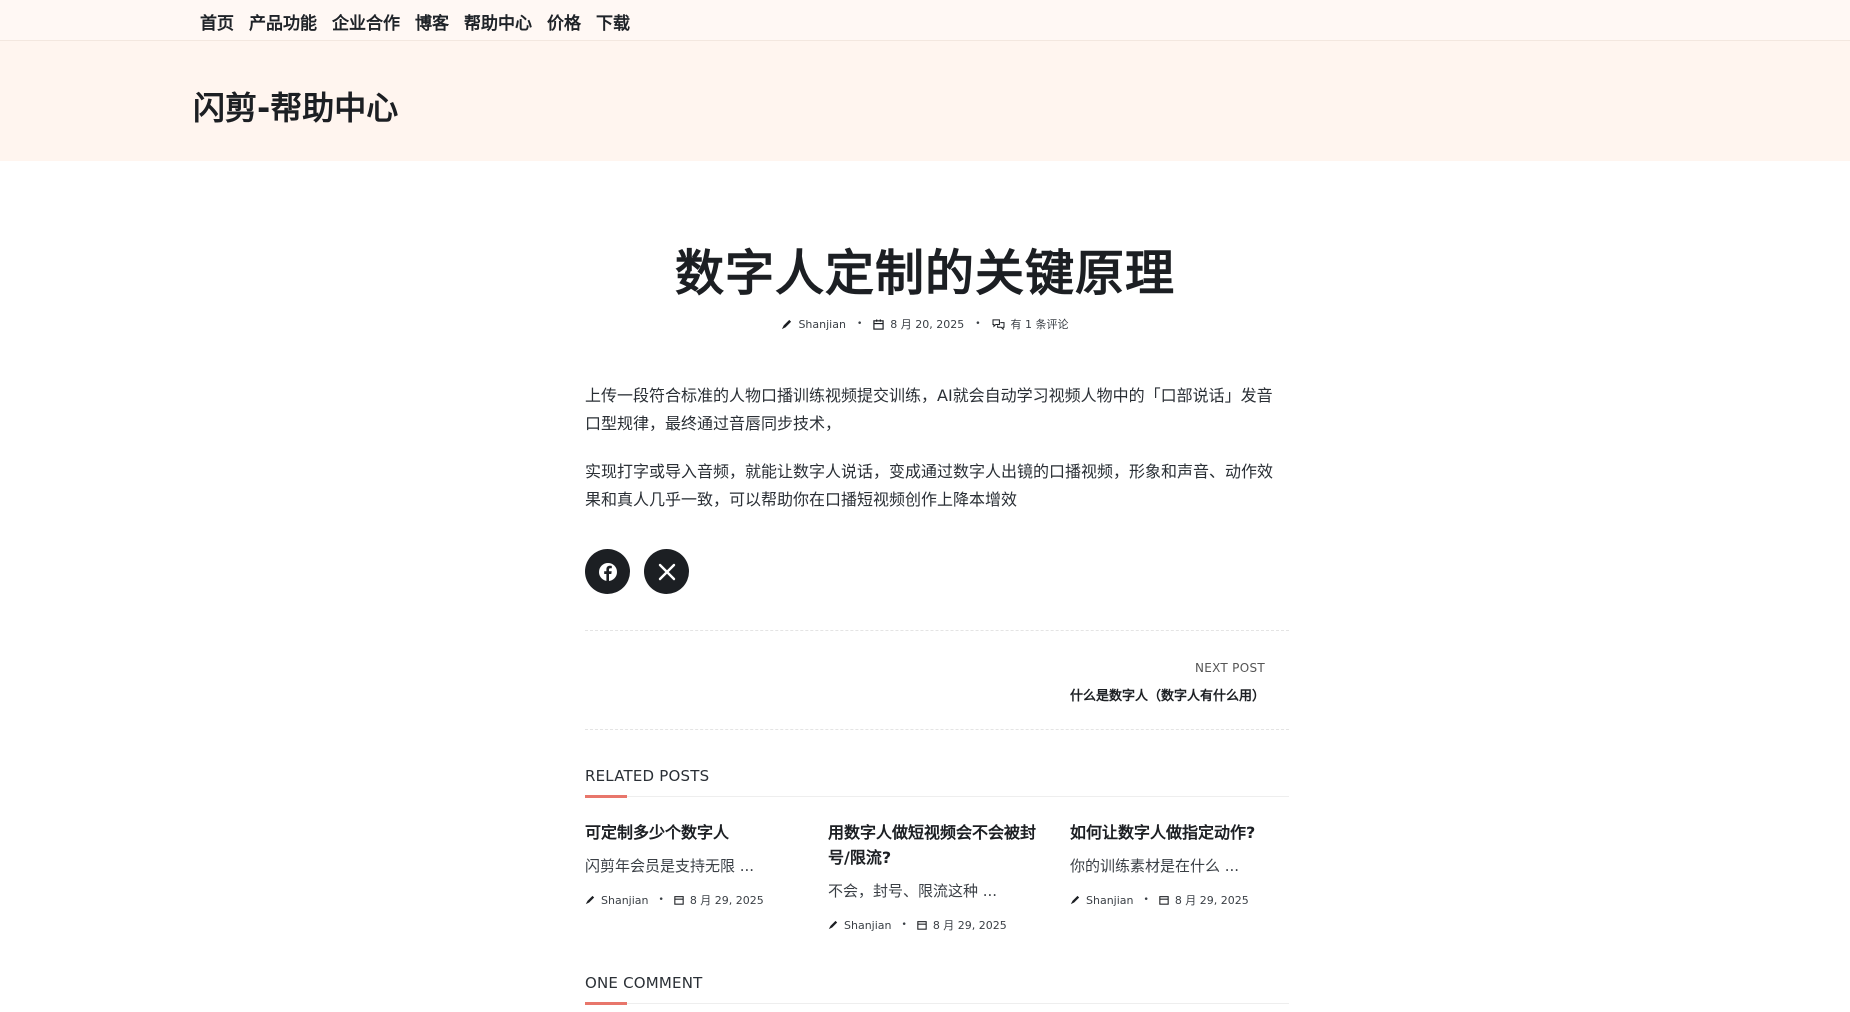 This screenshot has width=1850, height=1012. What do you see at coordinates (927, 324) in the screenshot?
I see `post-date-text: 8 月 20, 2025` at bounding box center [927, 324].